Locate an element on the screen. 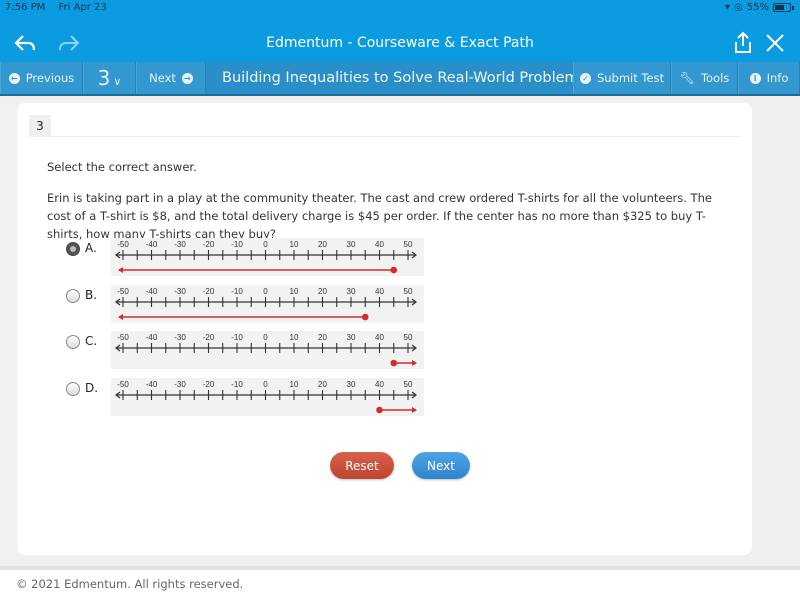  tools-button: 🔧︎ Tools is located at coordinates (704, 78).